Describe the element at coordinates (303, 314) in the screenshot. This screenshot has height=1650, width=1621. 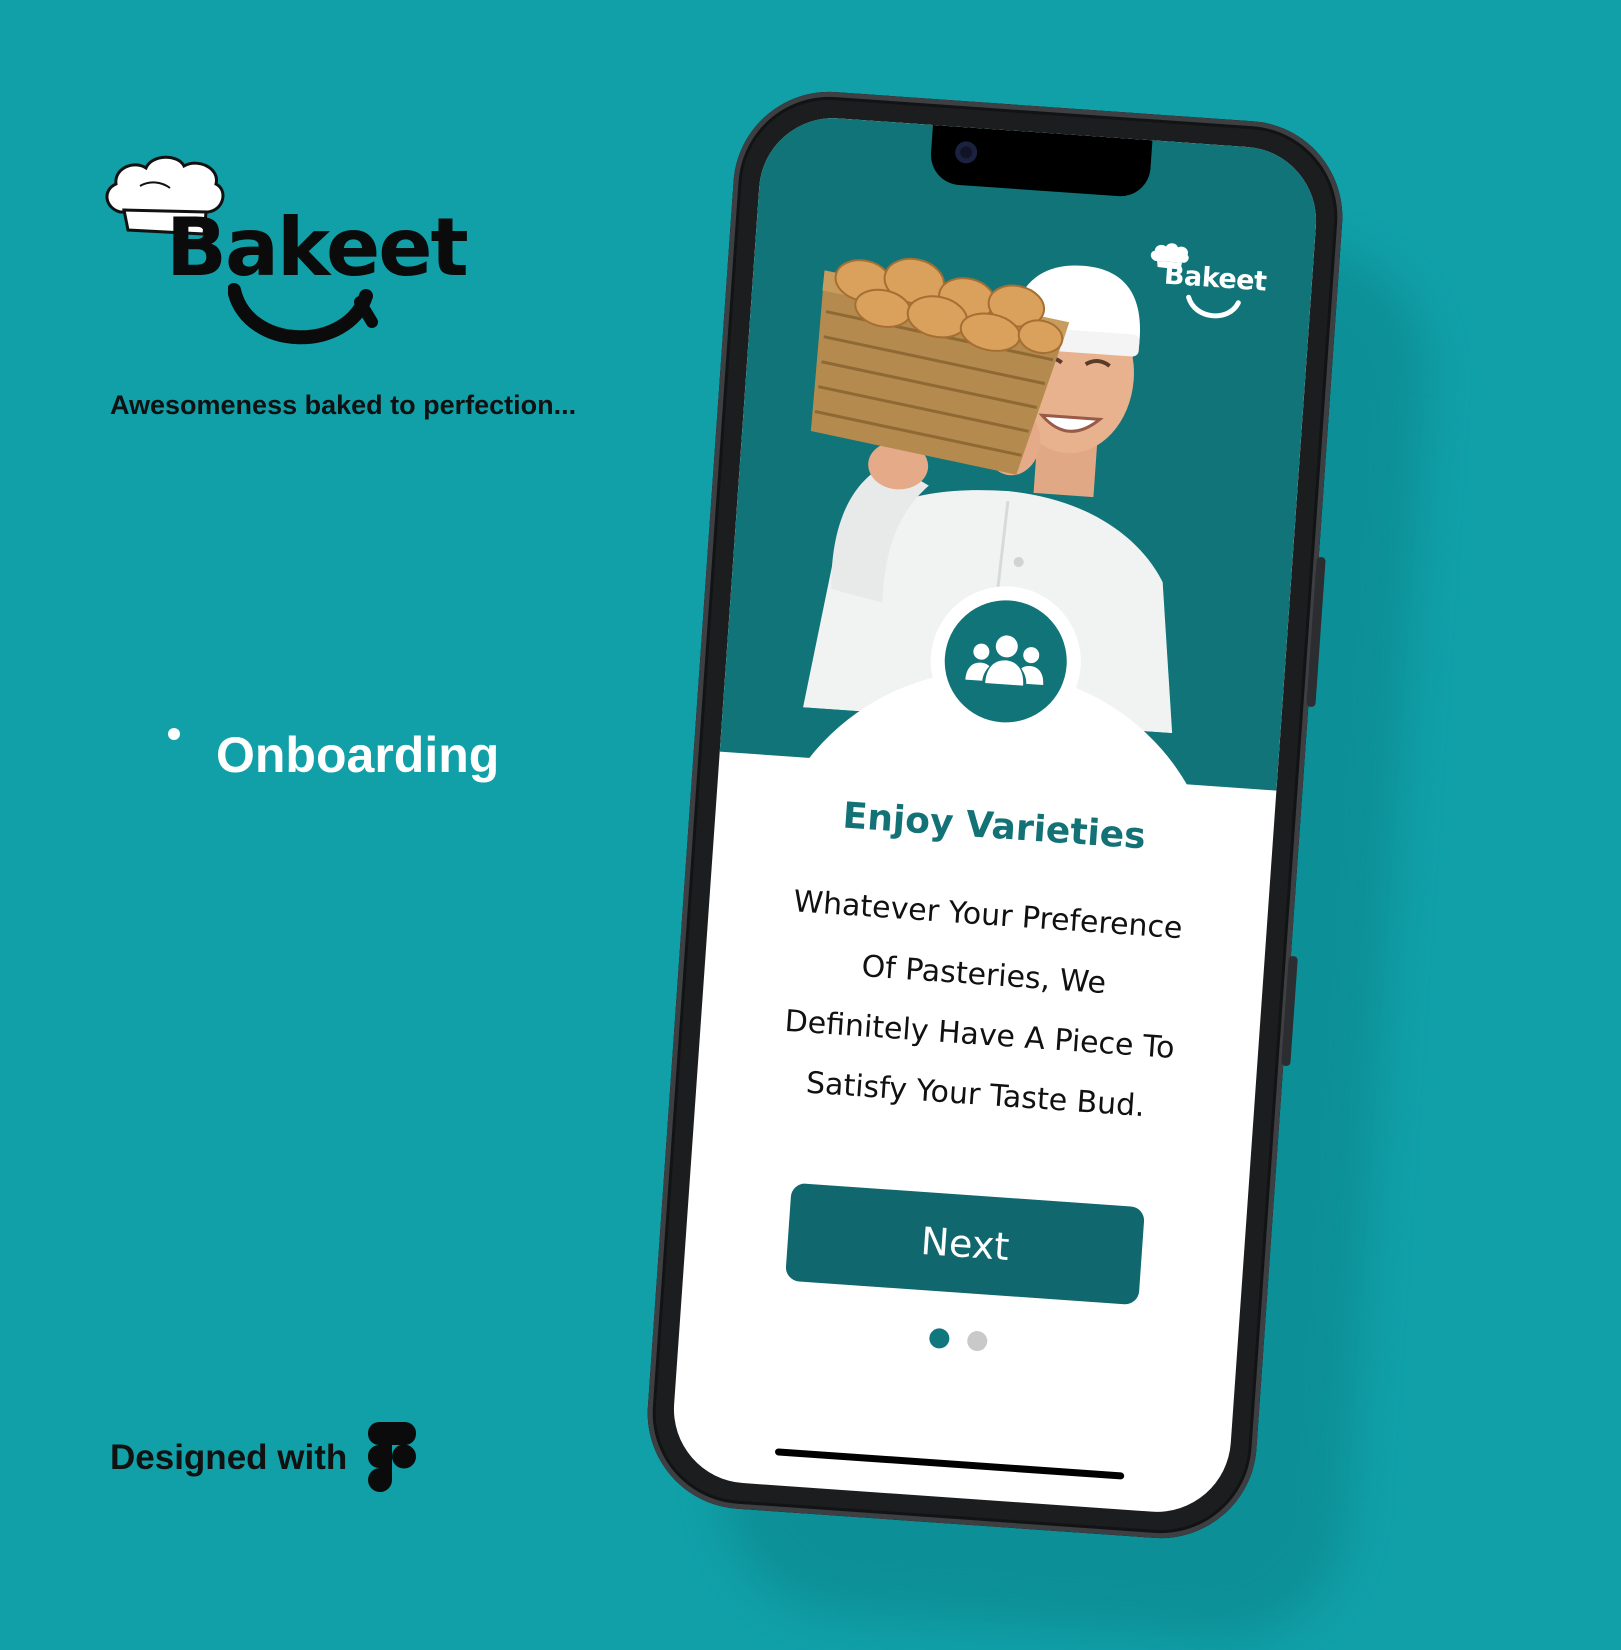
I see `smile-icon` at that location.